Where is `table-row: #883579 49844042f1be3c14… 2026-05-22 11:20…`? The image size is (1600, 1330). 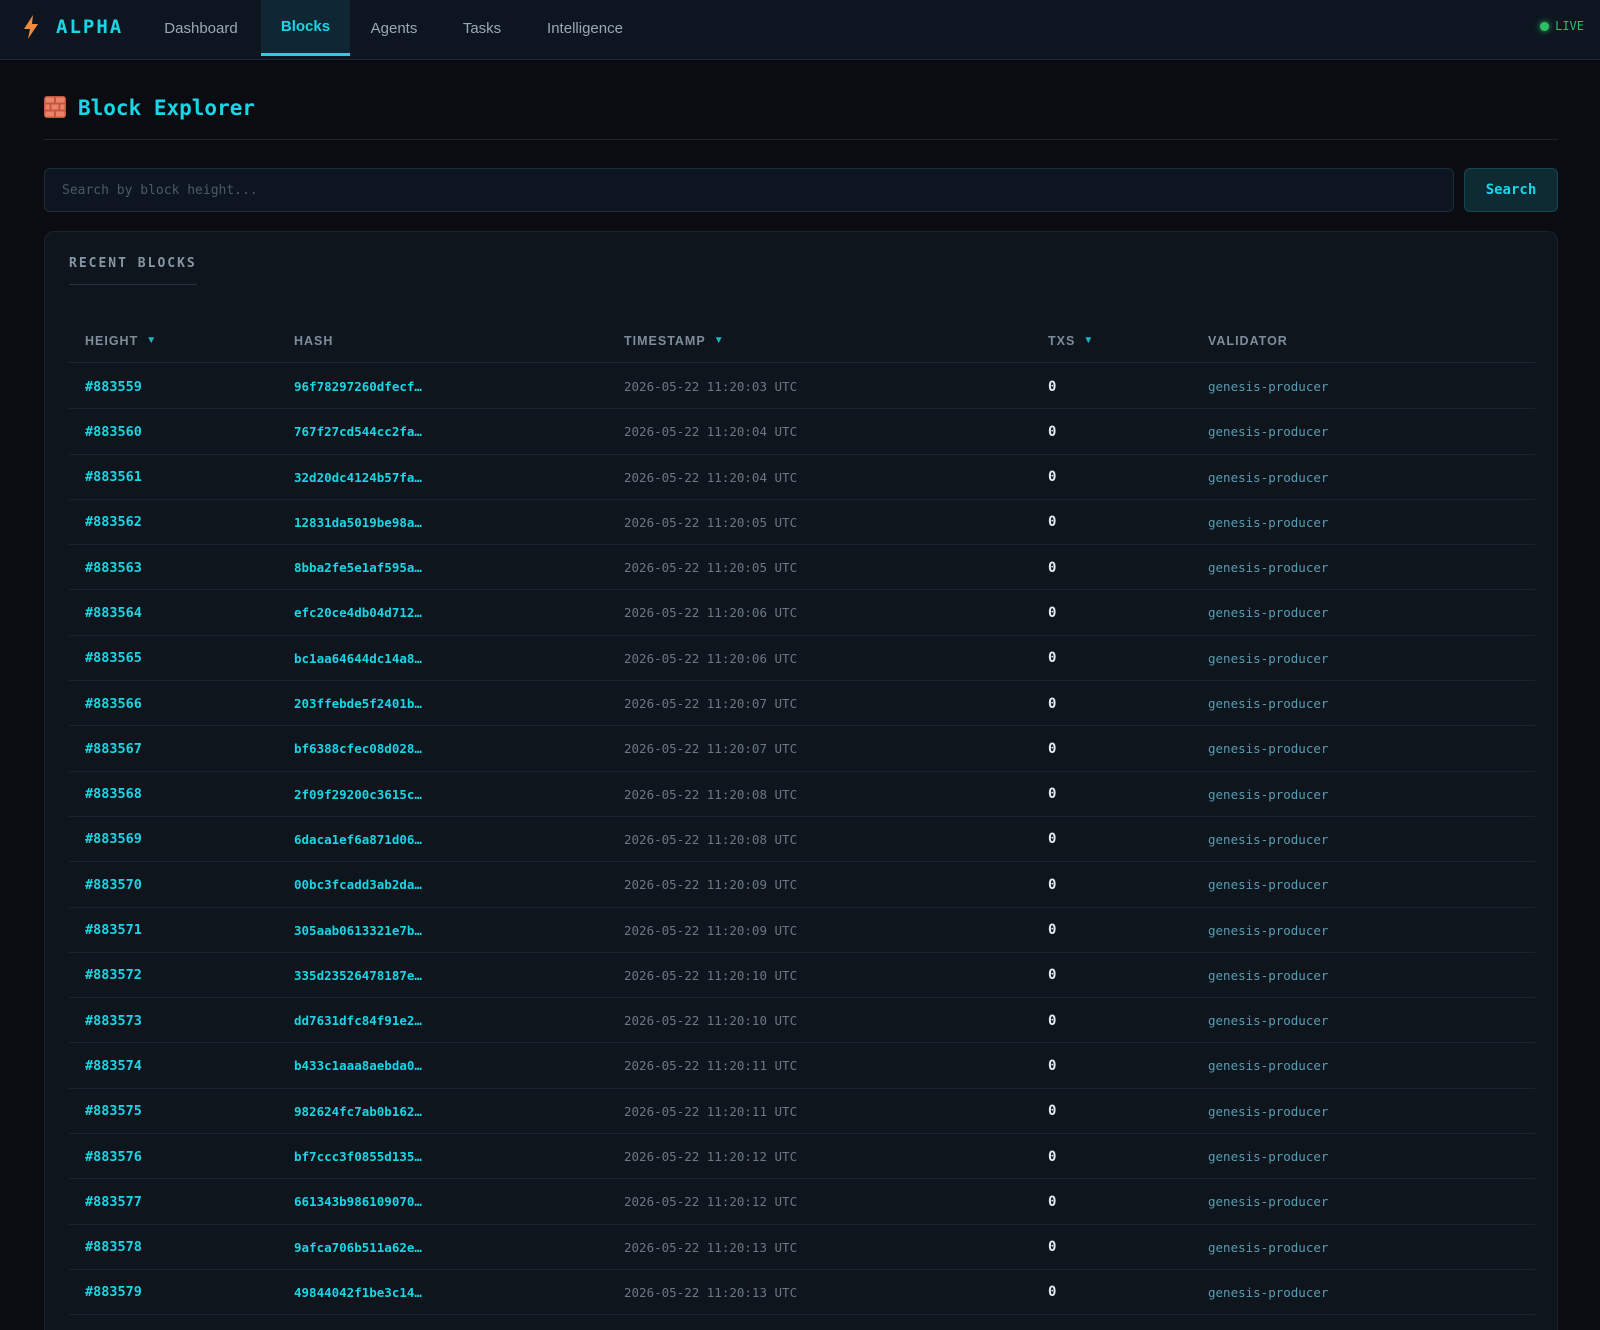 table-row: #883579 49844042f1be3c14… 2026-05-22 11:20… is located at coordinates (802, 1293).